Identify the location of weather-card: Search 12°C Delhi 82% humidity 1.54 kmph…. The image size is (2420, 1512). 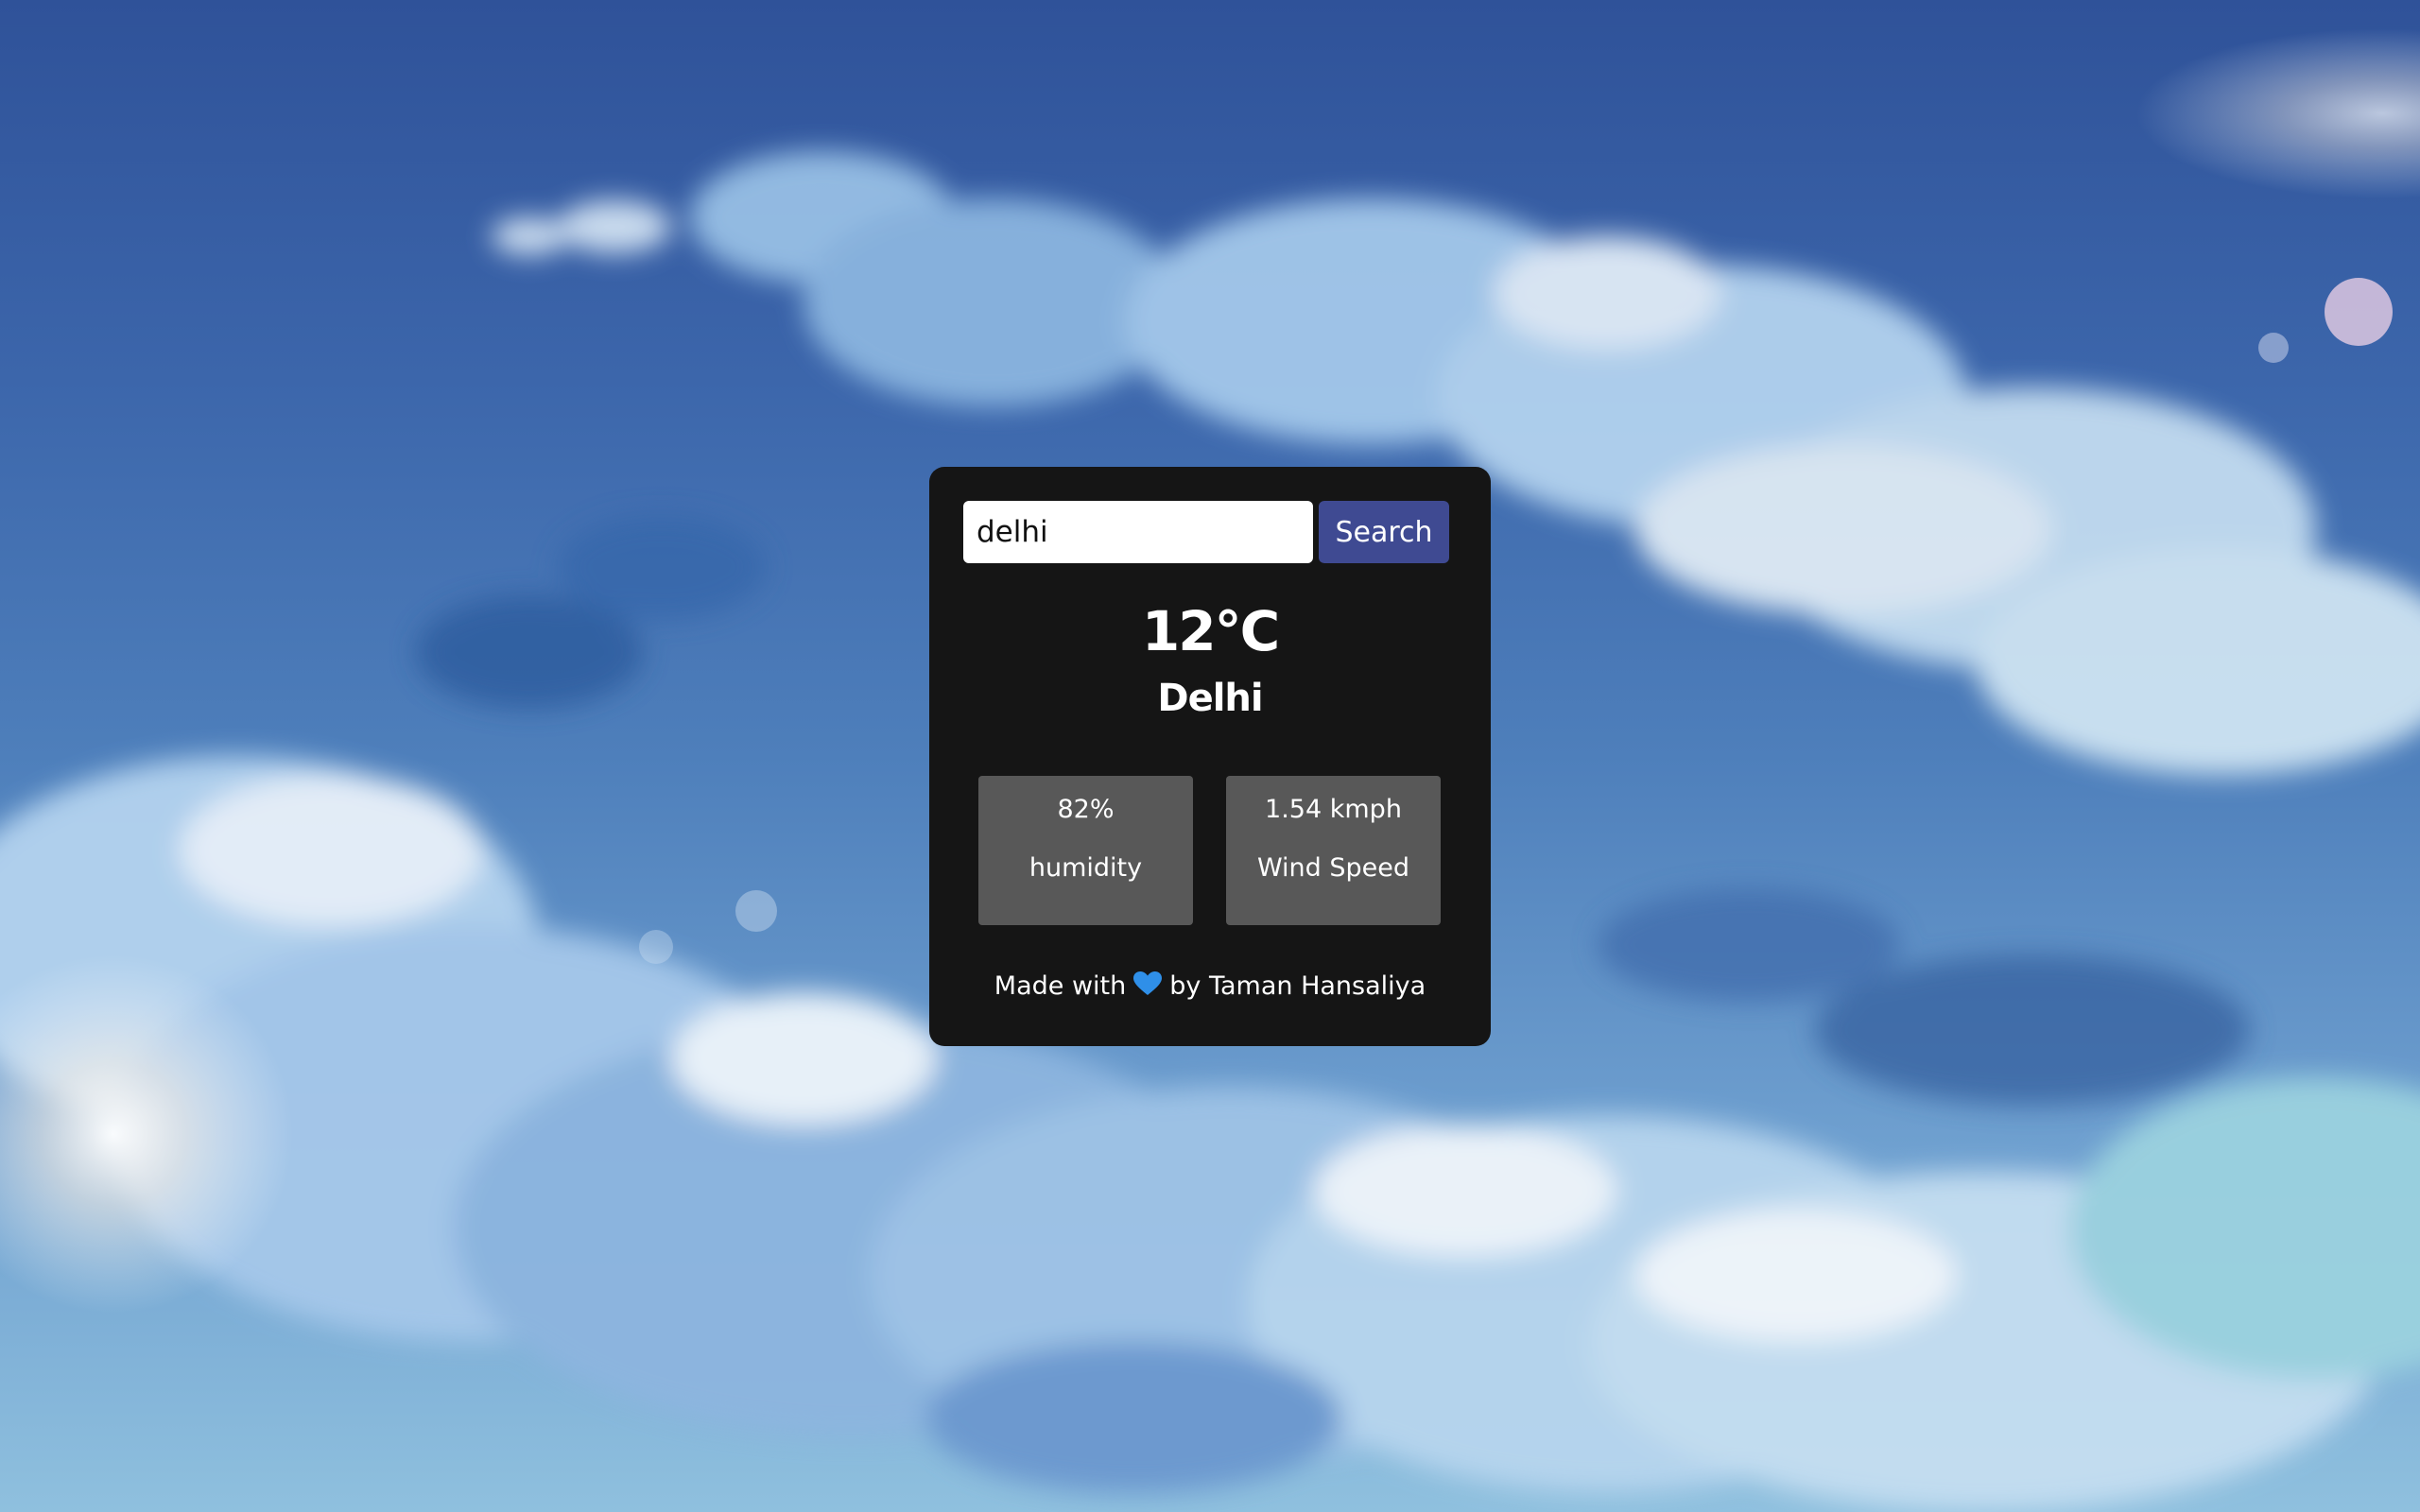
(1210, 756).